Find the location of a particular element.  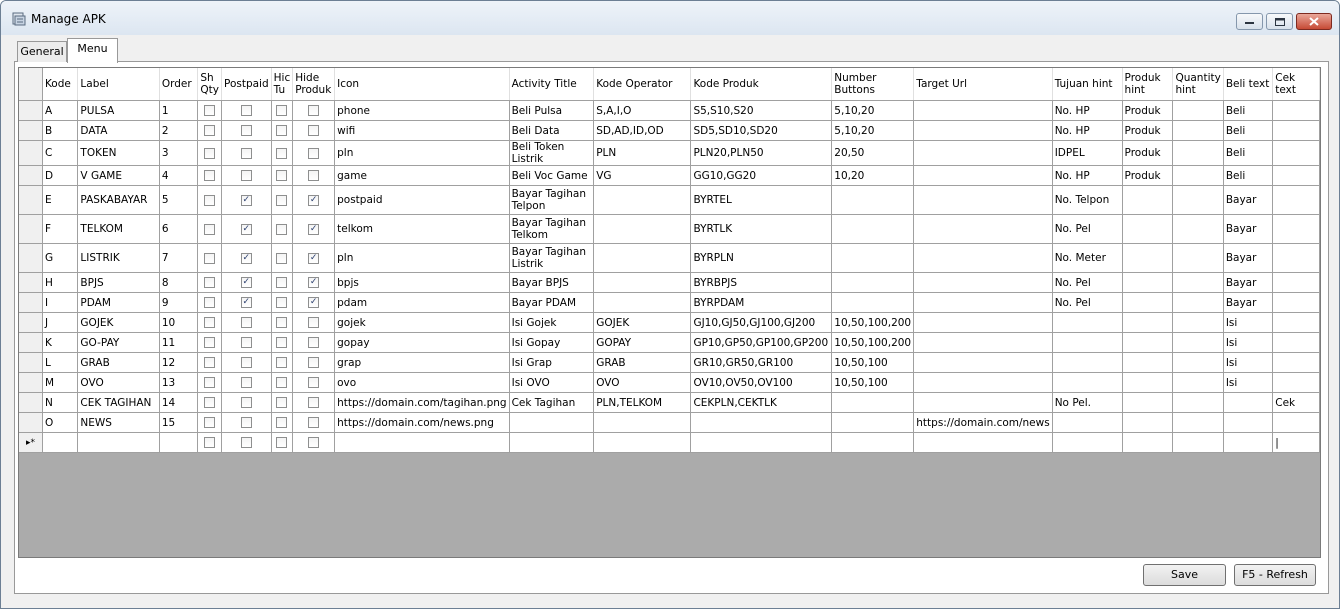

cell-order: 11 is located at coordinates (179, 342).